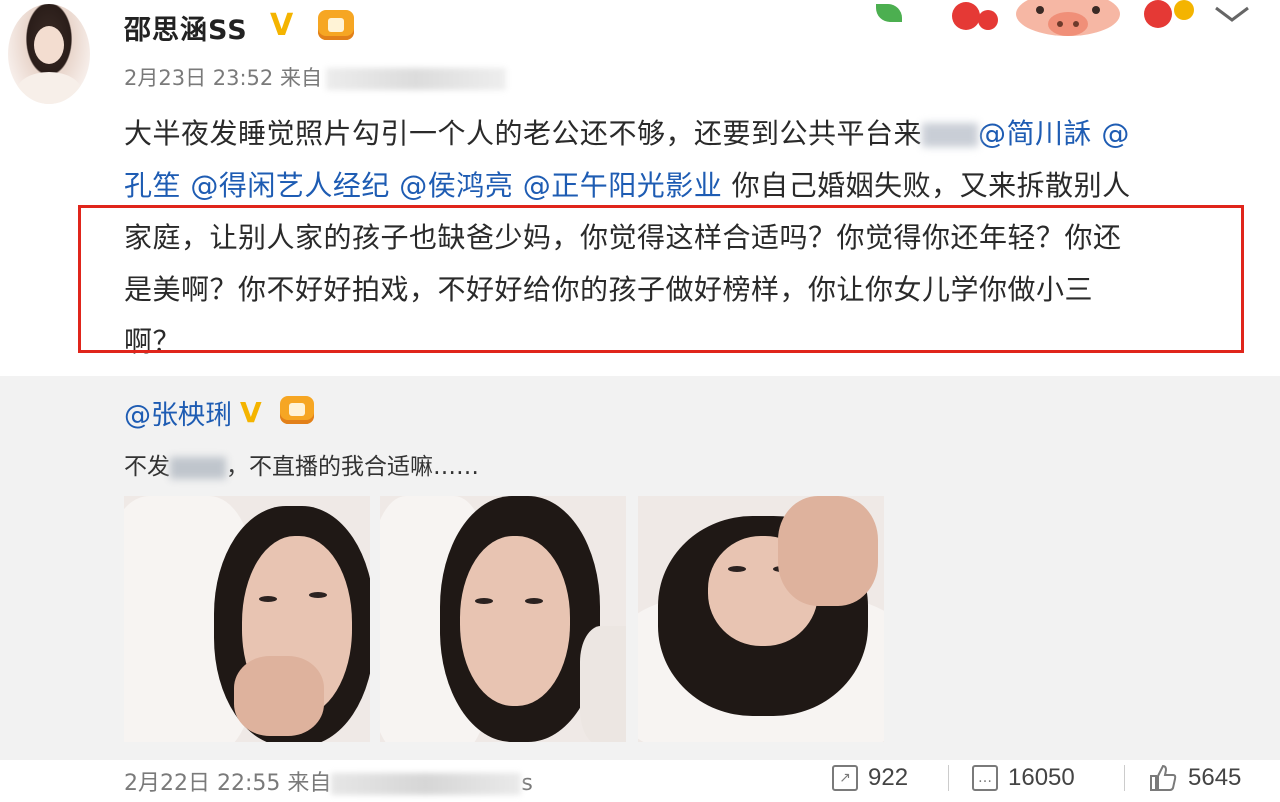 The height and width of the screenshot is (802, 1280). I want to click on post-text-line-1: 大半夜发睡觉照片勾引一个人的老公还不够，还要到公共平台来 @简川訸 @, so click(627, 132).